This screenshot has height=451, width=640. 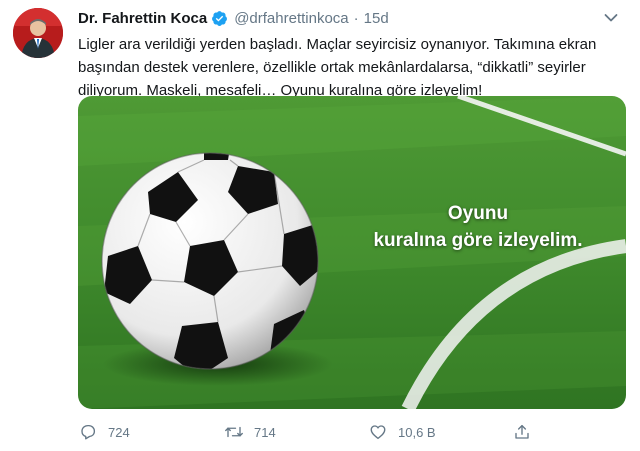 I want to click on share-icon, so click(x=522, y=432).